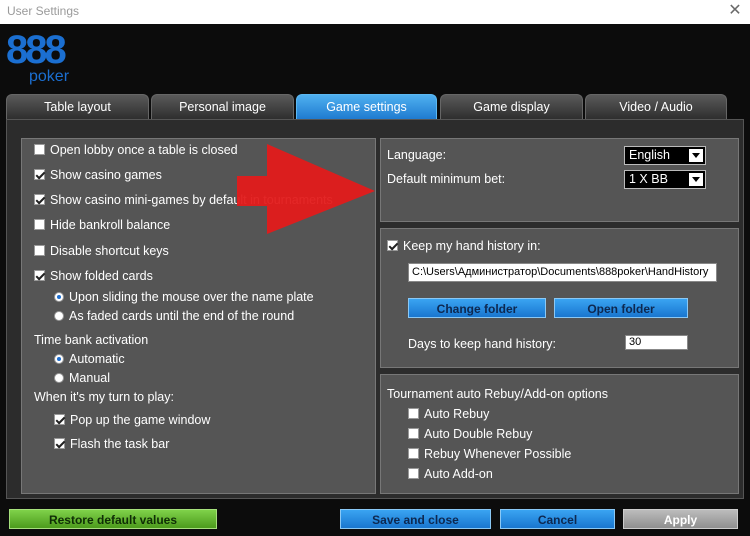 The height and width of the screenshot is (536, 750). I want to click on show-casino-games-label: Show casino games, so click(106, 175).